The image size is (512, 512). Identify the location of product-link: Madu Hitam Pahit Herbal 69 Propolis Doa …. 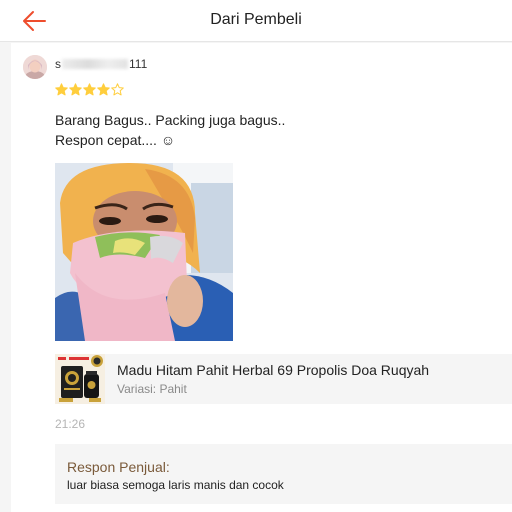
(283, 379).